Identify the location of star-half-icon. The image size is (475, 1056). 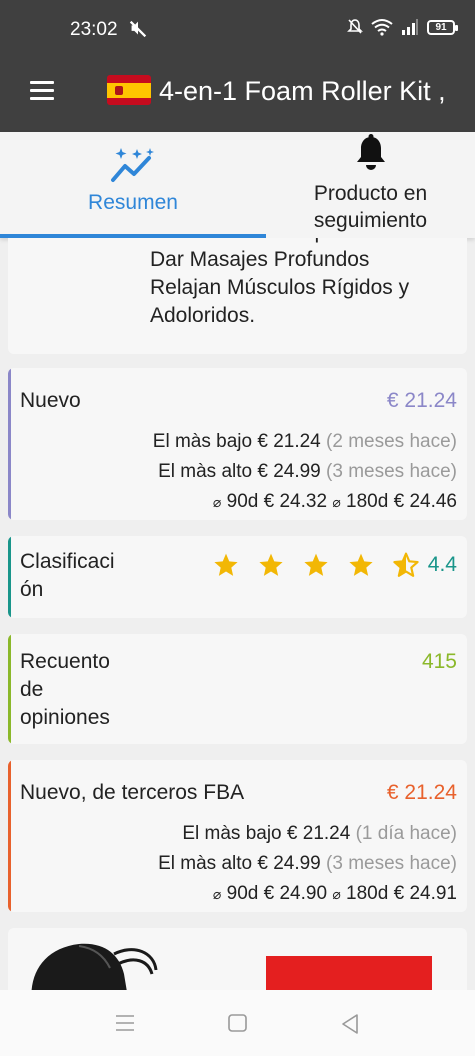
(406, 564).